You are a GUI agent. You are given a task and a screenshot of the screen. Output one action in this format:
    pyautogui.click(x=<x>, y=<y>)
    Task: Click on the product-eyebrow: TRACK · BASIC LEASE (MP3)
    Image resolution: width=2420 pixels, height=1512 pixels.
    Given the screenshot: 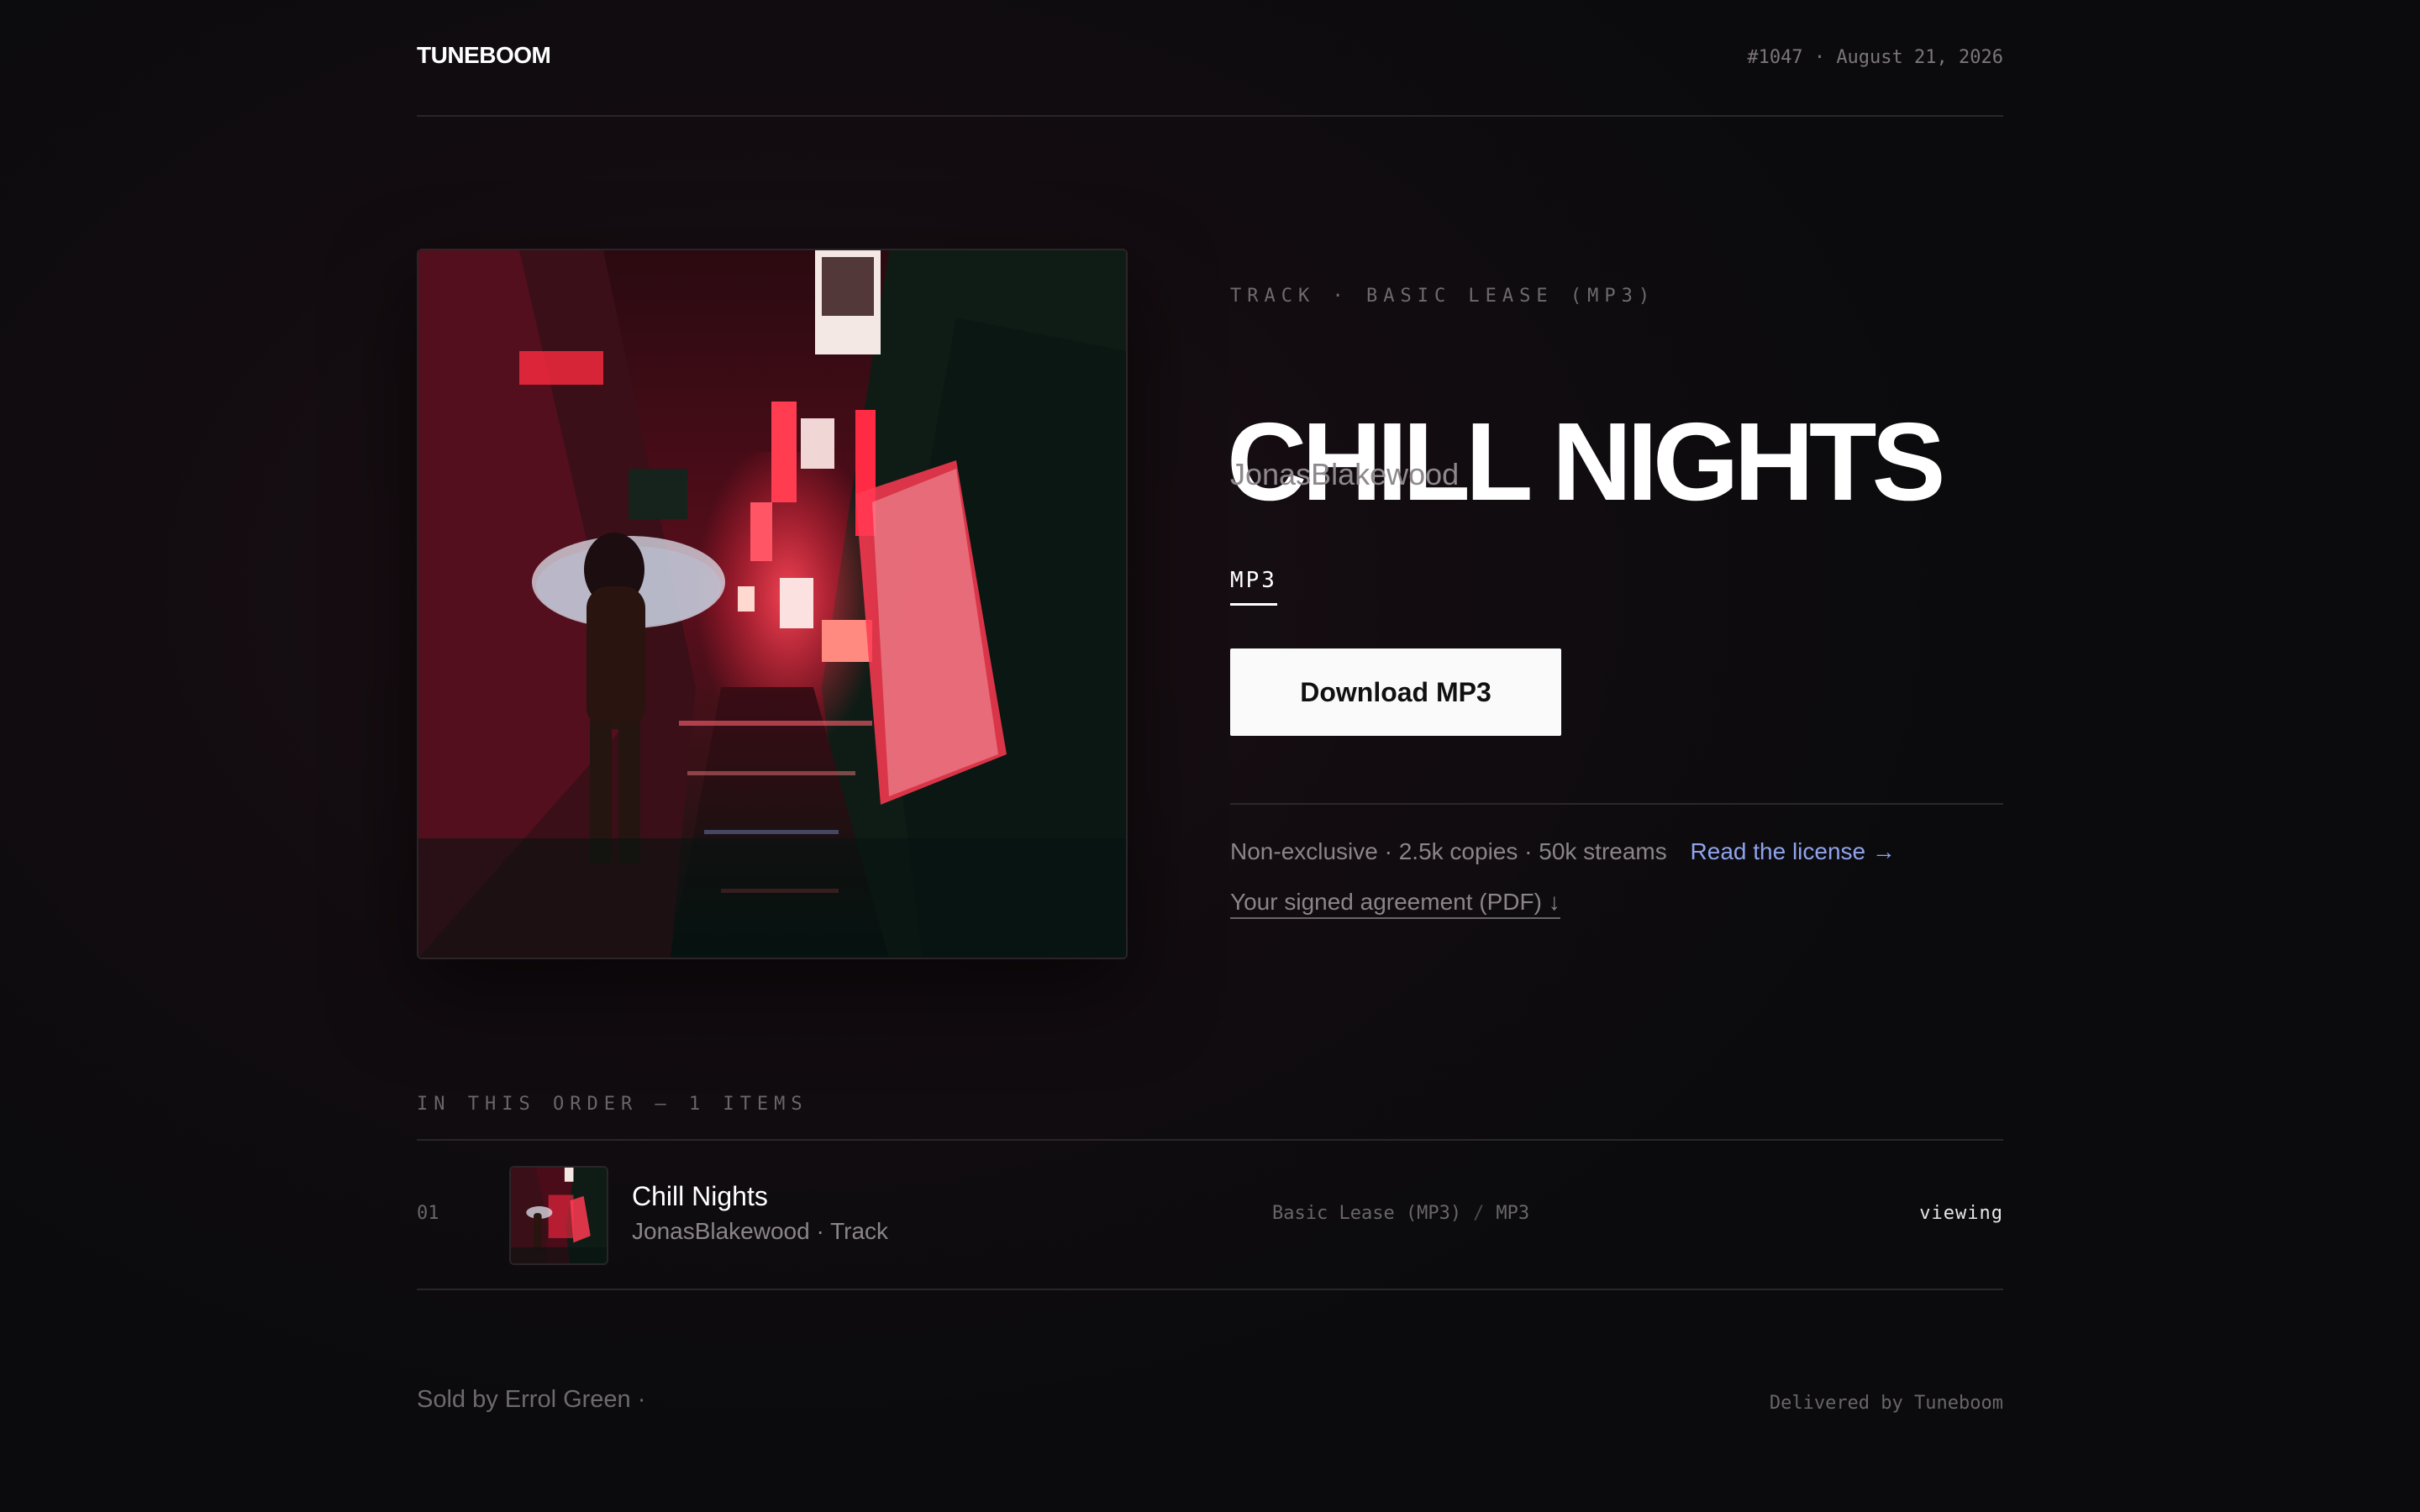 What is the action you would take?
    pyautogui.click(x=1443, y=296)
    